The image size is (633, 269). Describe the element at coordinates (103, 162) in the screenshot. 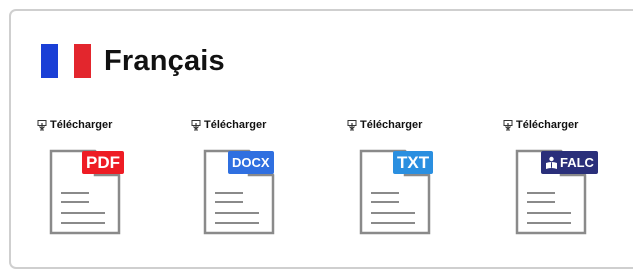

I see `format-badge-pdf: PDF` at that location.